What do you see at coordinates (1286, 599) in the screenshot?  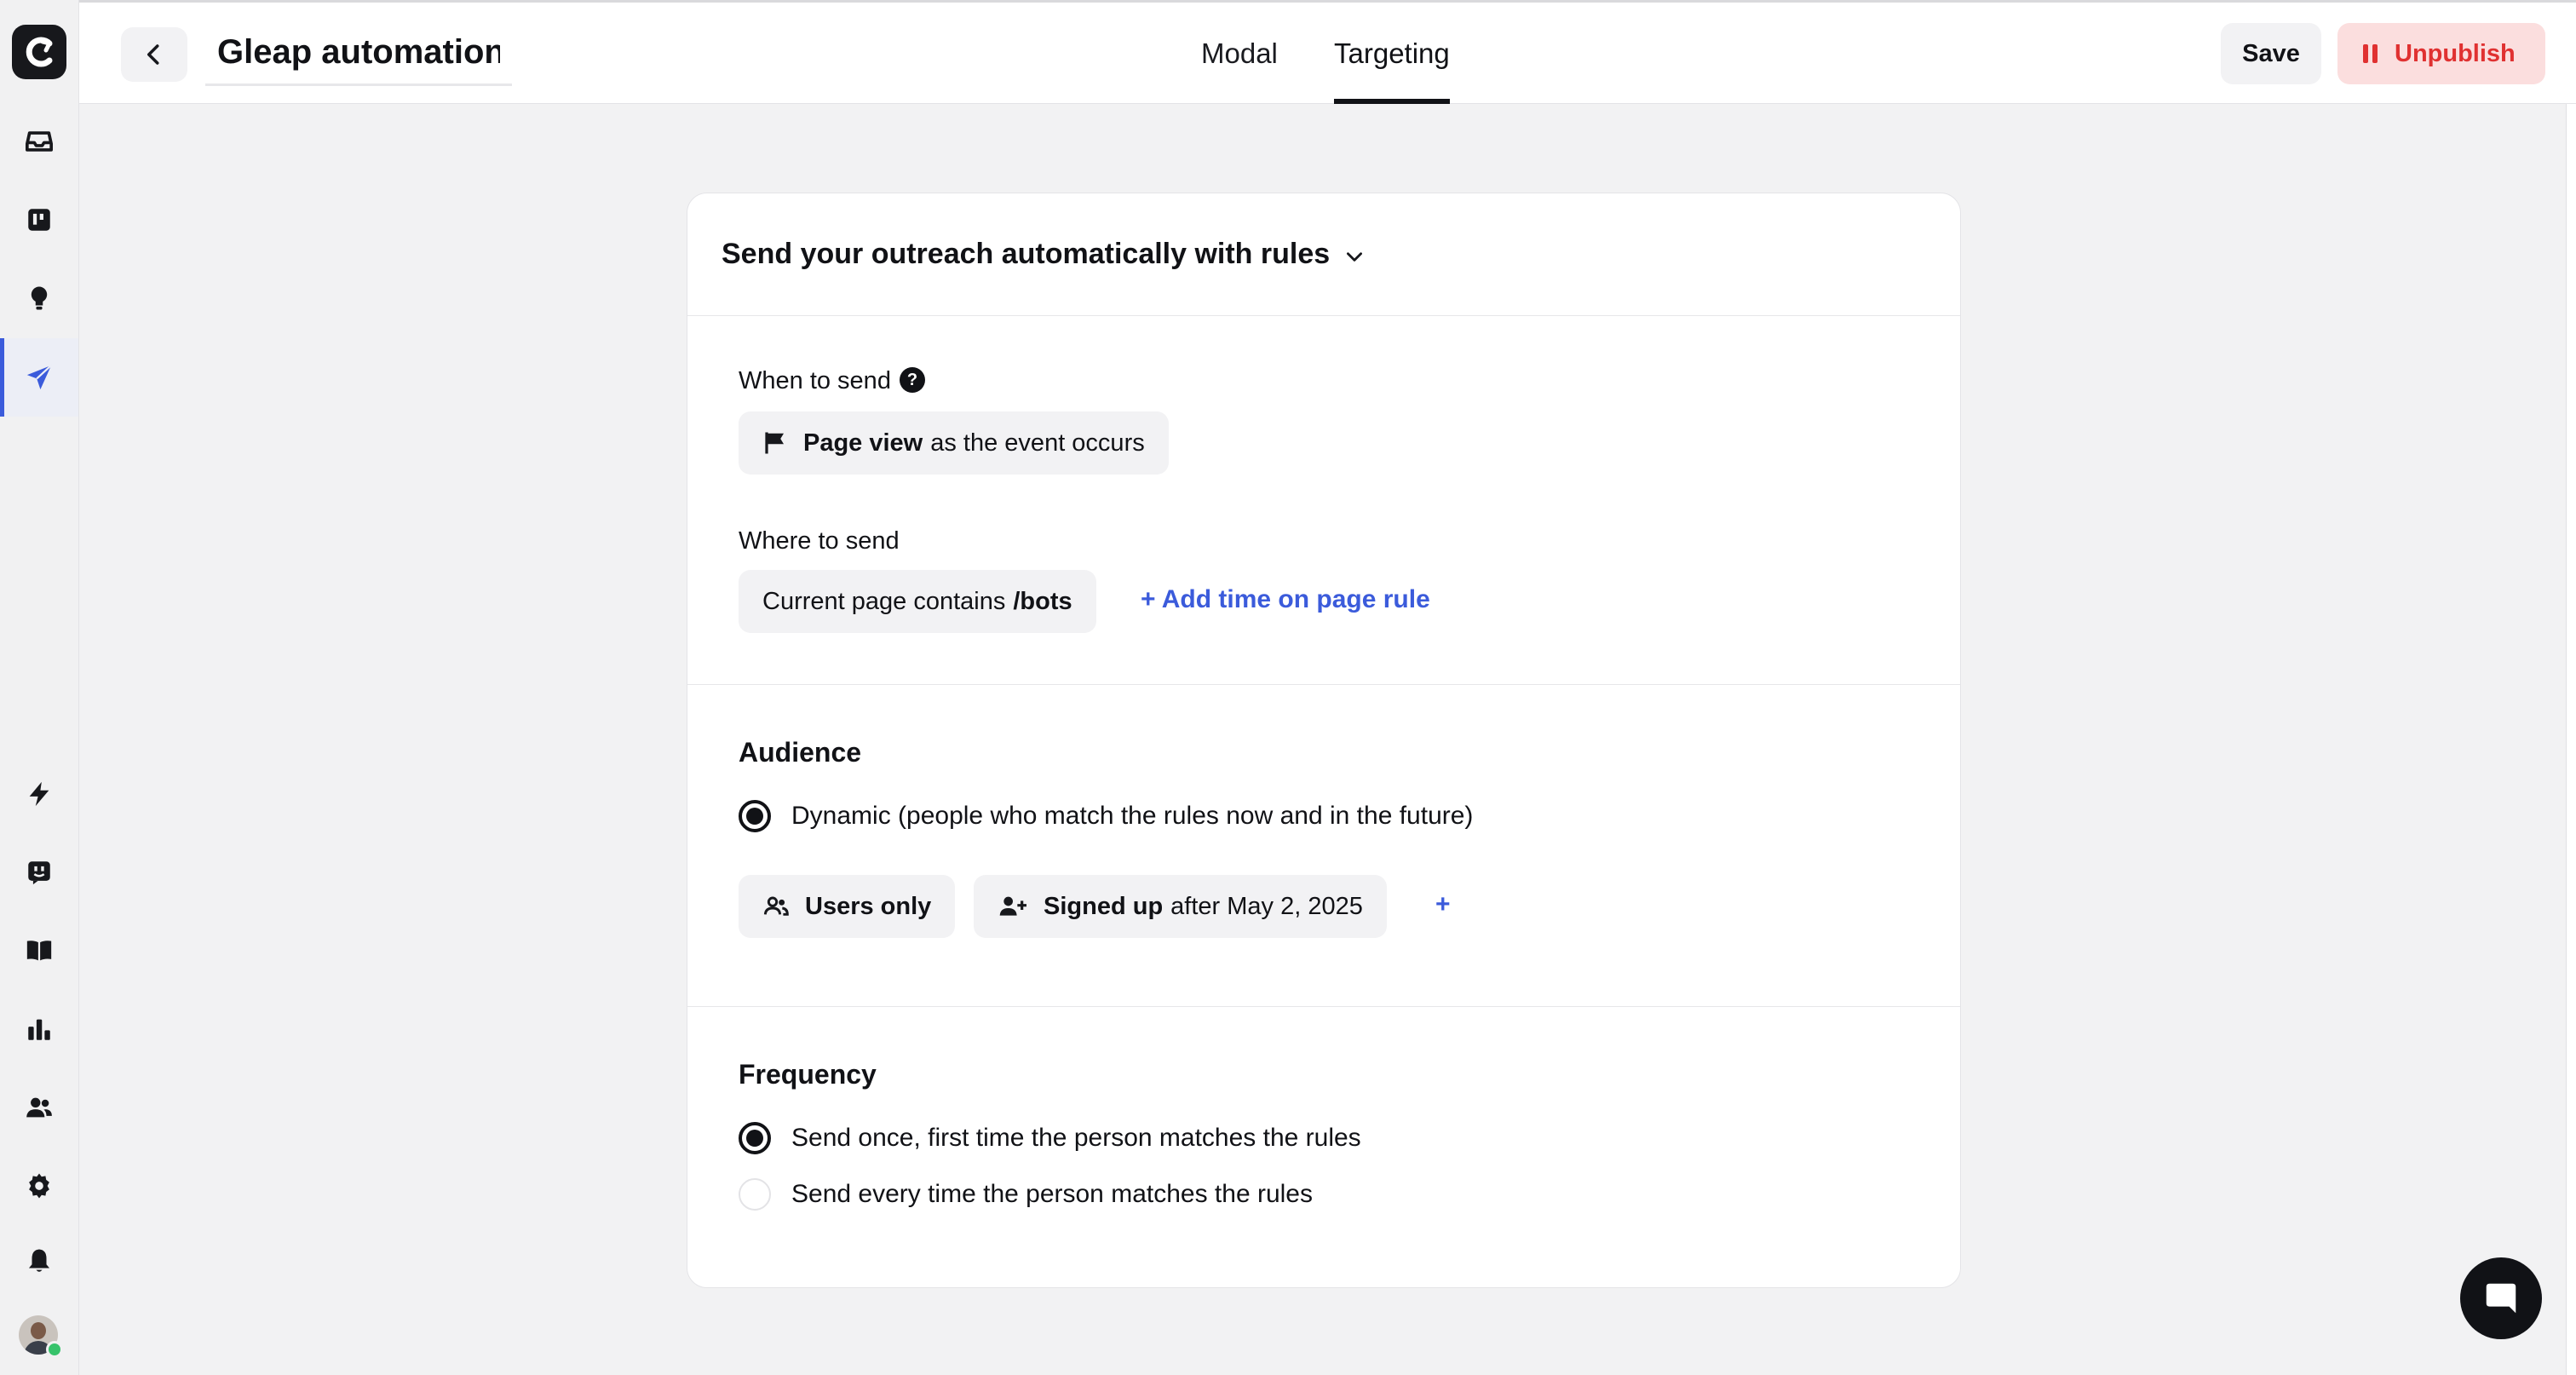 I see `add-time-on-page-rule-button: + Add time on page rule` at bounding box center [1286, 599].